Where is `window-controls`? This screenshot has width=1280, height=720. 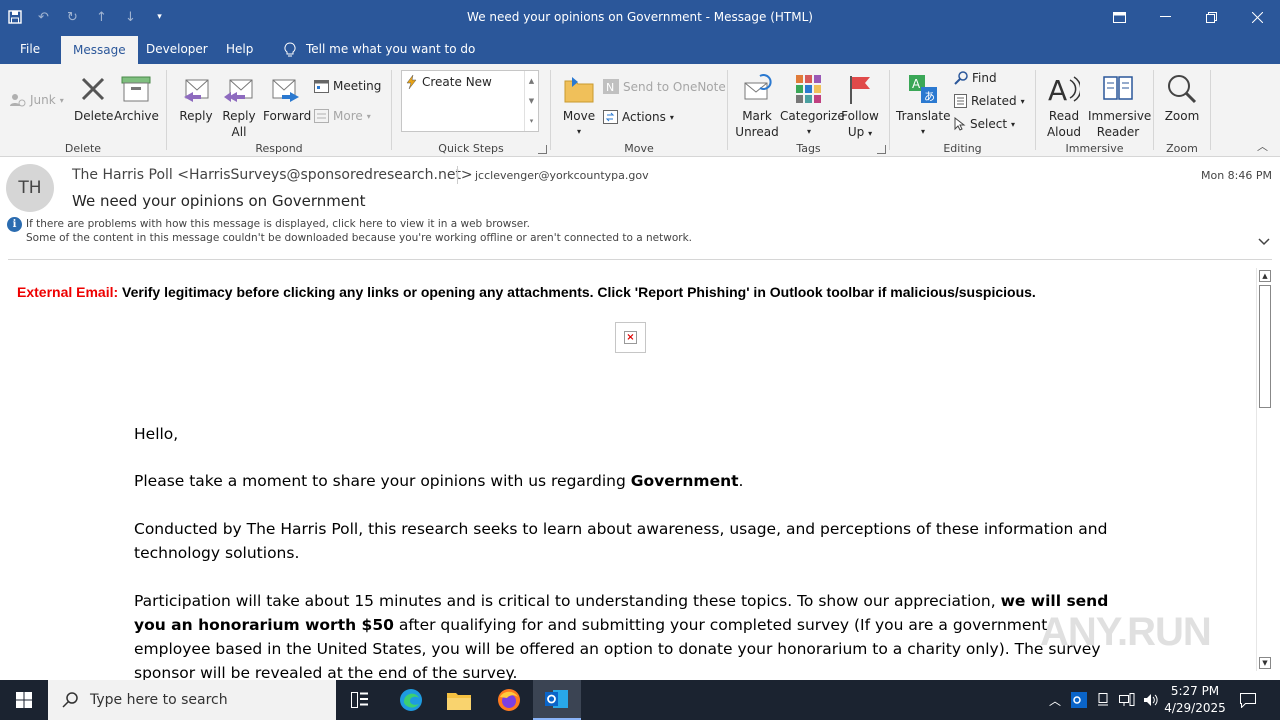 window-controls is located at coordinates (1188, 17).